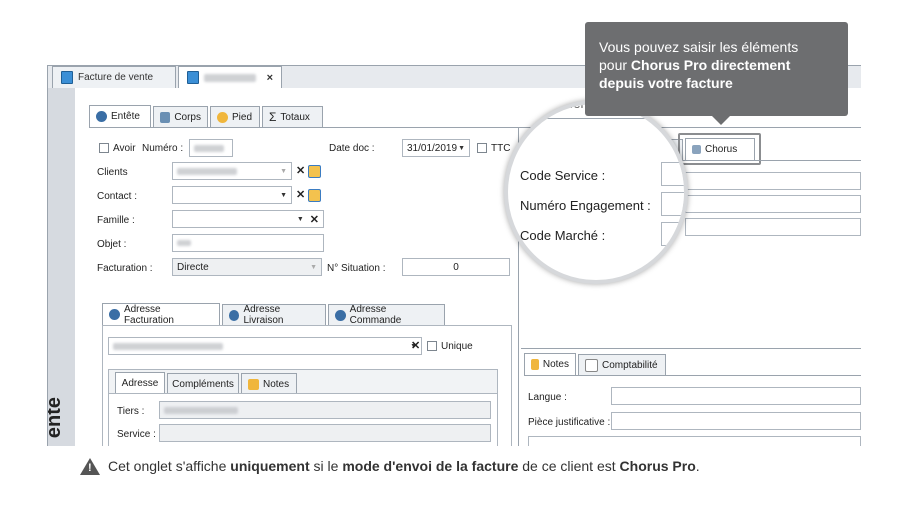  I want to click on footer-part: Cet onglet s'affiche, so click(169, 466).